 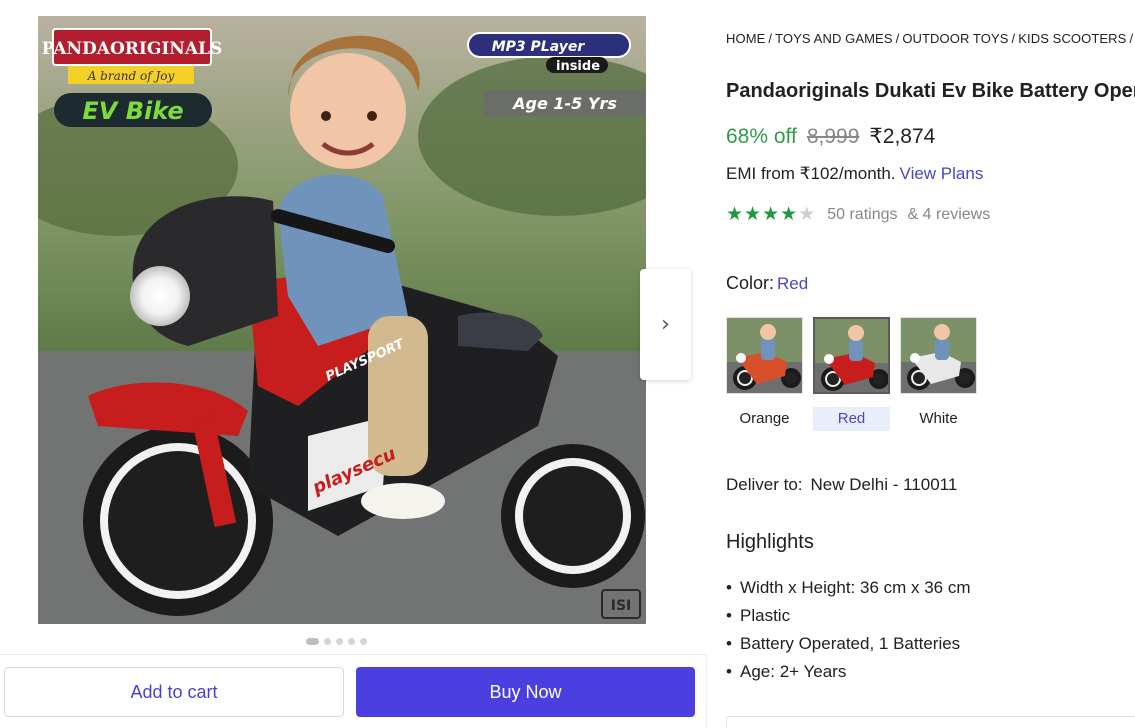 What do you see at coordinates (770, 542) in the screenshot?
I see `highlights-title: Highlights` at bounding box center [770, 542].